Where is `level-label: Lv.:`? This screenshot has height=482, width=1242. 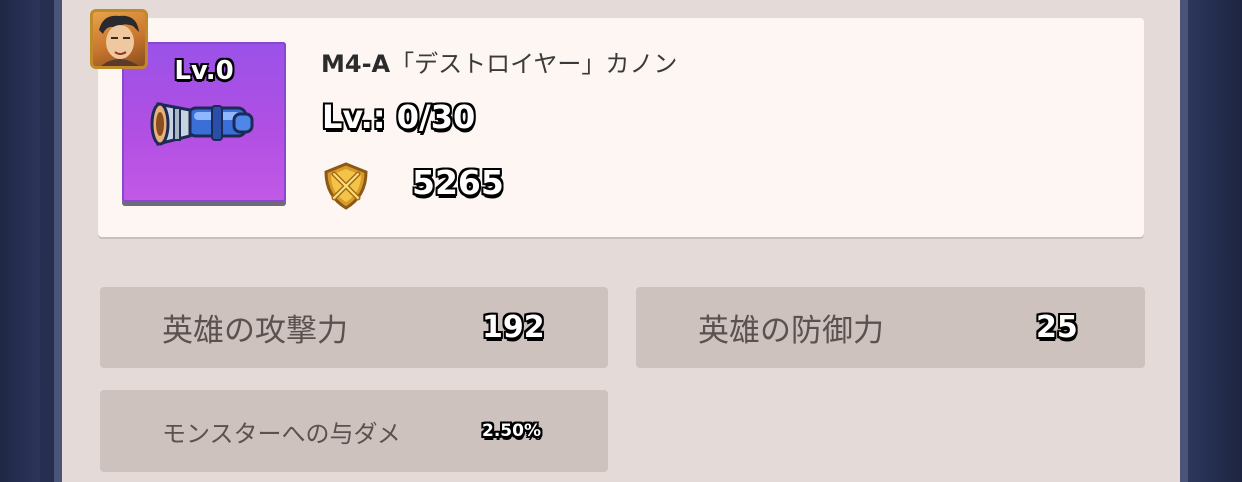
level-label: Lv.: is located at coordinates (354, 117).